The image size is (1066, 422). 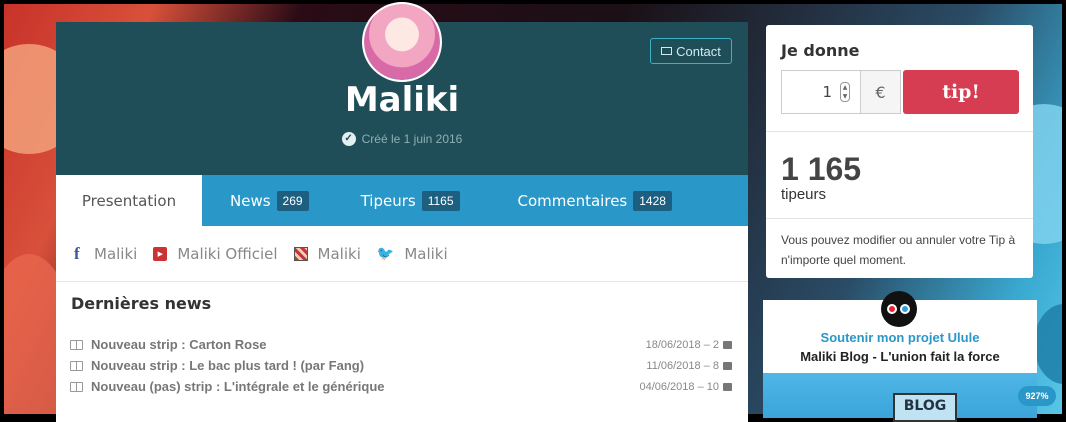 I want to click on mail-icon, so click(x=667, y=51).